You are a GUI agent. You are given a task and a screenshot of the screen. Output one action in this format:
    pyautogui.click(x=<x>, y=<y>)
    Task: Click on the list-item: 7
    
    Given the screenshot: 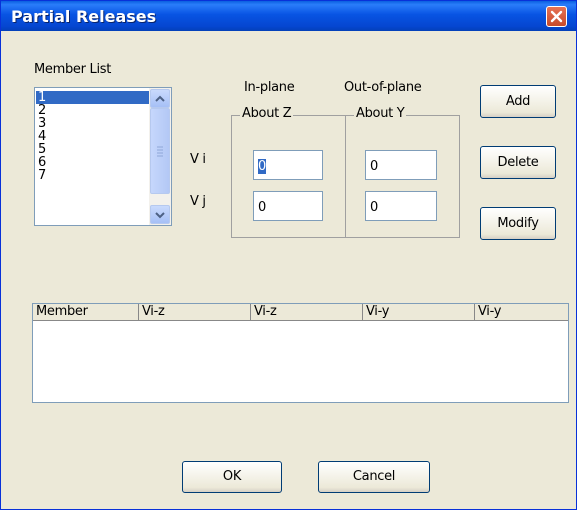 What is the action you would take?
    pyautogui.click(x=94, y=175)
    